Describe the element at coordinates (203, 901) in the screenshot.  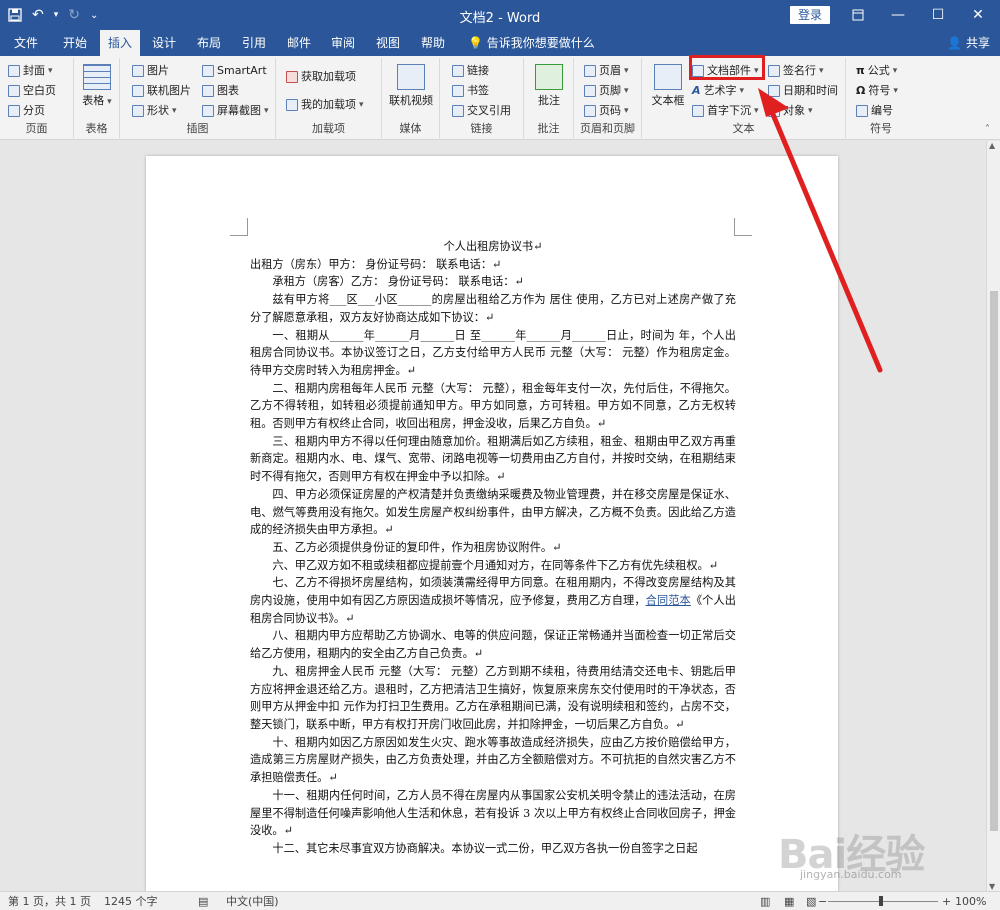
I see `proofing-icon: ▤` at that location.